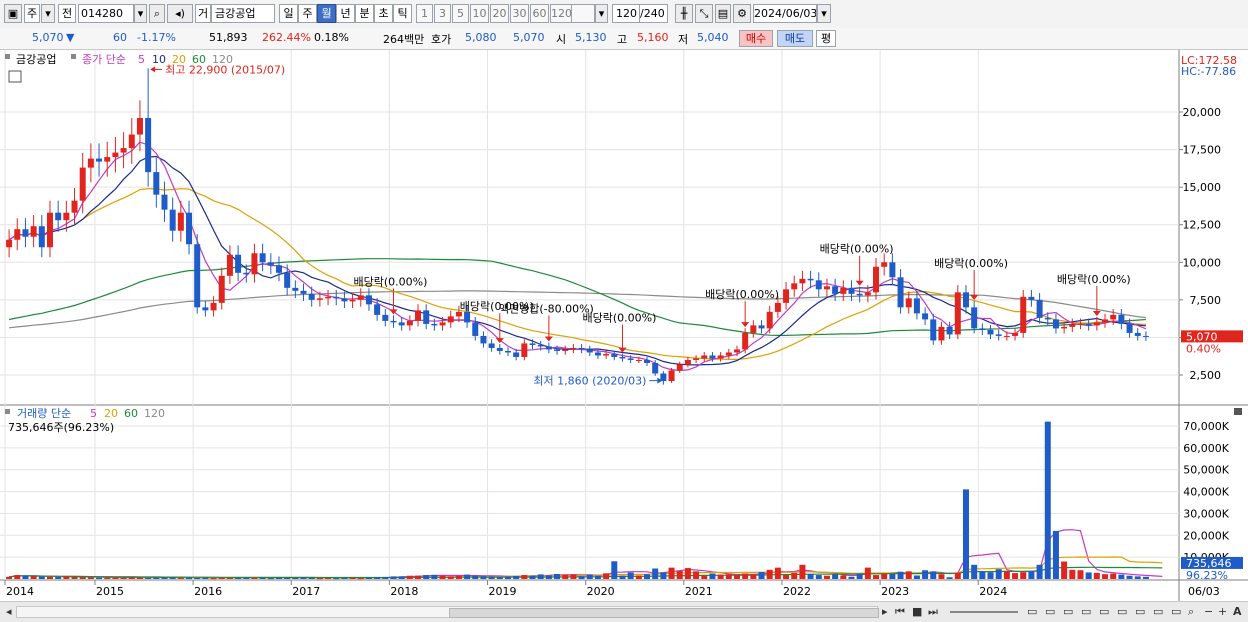 Image resolution: width=1248 pixels, height=622 pixels. I want to click on zoom-search-icon: ⌕, so click(1191, 612).